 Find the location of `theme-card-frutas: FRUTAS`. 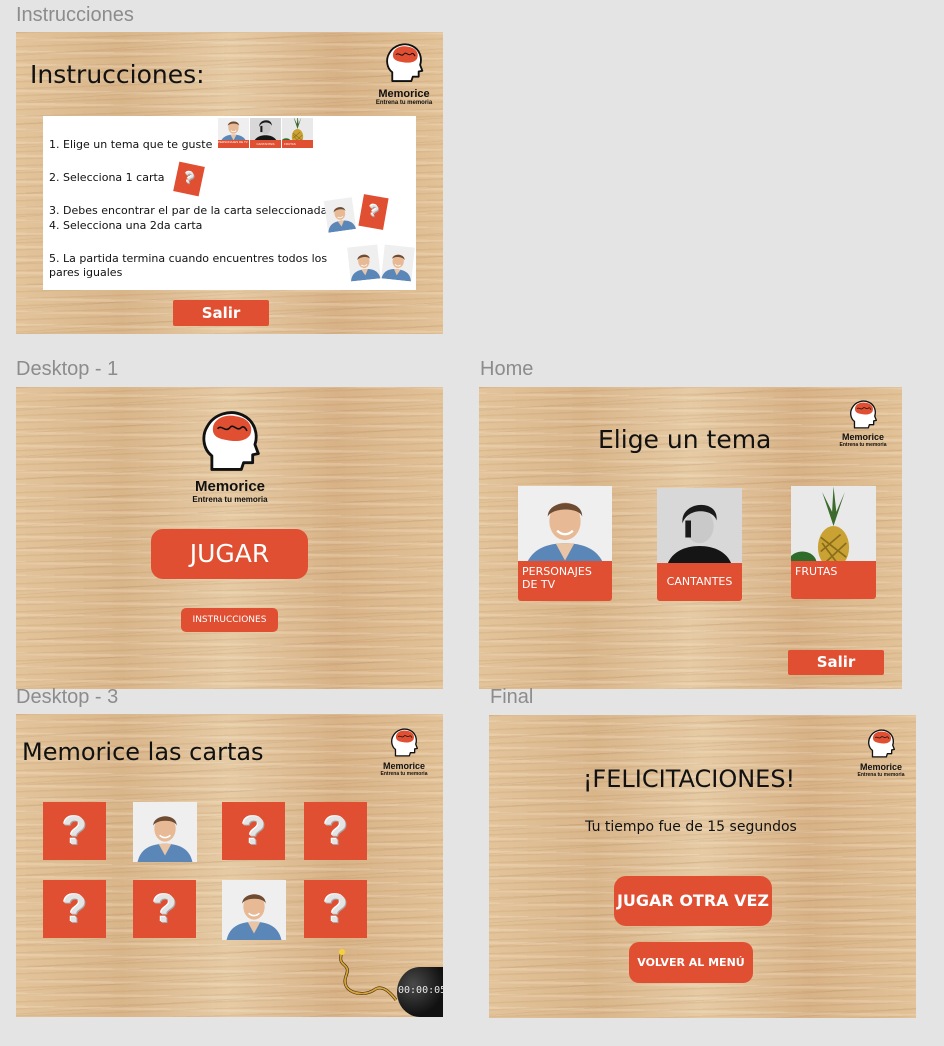

theme-card-frutas: FRUTAS is located at coordinates (833, 542).